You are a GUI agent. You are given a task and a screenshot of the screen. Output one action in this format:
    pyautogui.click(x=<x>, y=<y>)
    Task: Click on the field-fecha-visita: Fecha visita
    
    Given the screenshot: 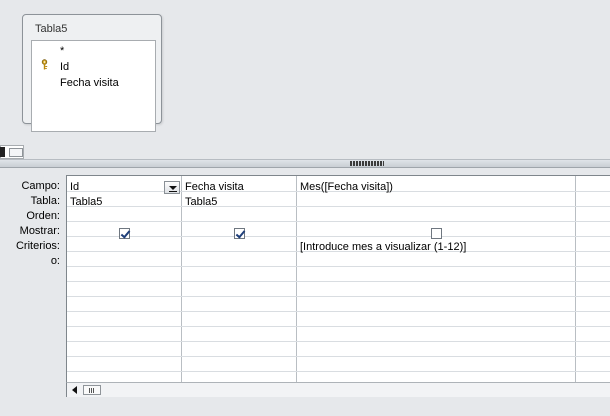 What is the action you would take?
    pyautogui.click(x=89, y=83)
    